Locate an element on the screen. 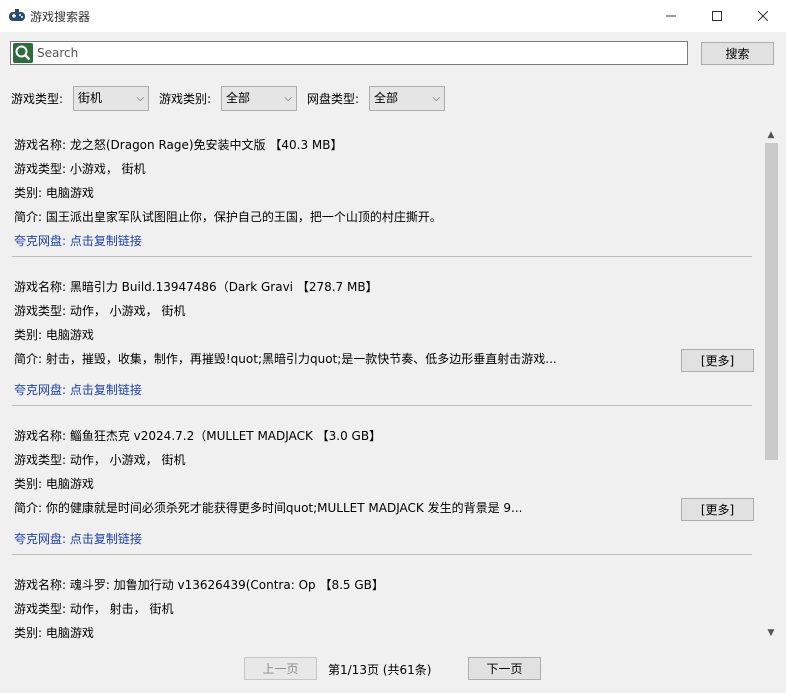 The image size is (786, 693). page-info: 第1/13页 (共61条) is located at coordinates (380, 670).